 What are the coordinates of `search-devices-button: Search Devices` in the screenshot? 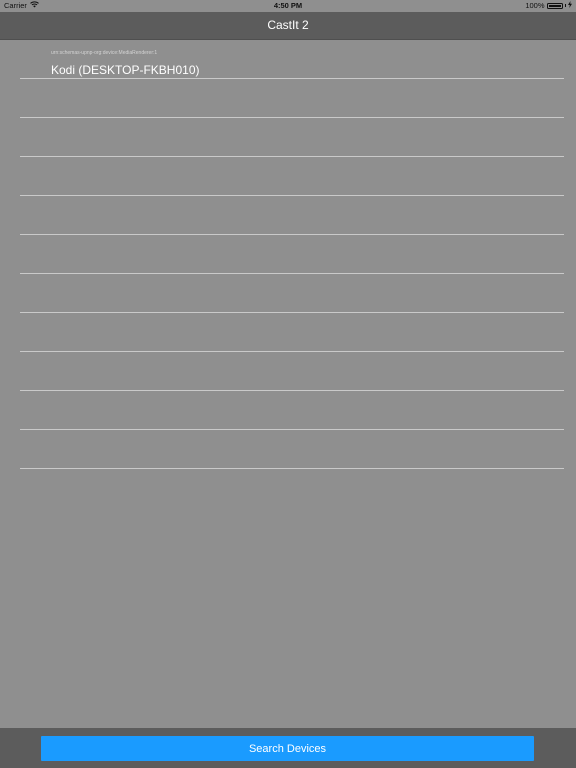 It's located at (287, 748).